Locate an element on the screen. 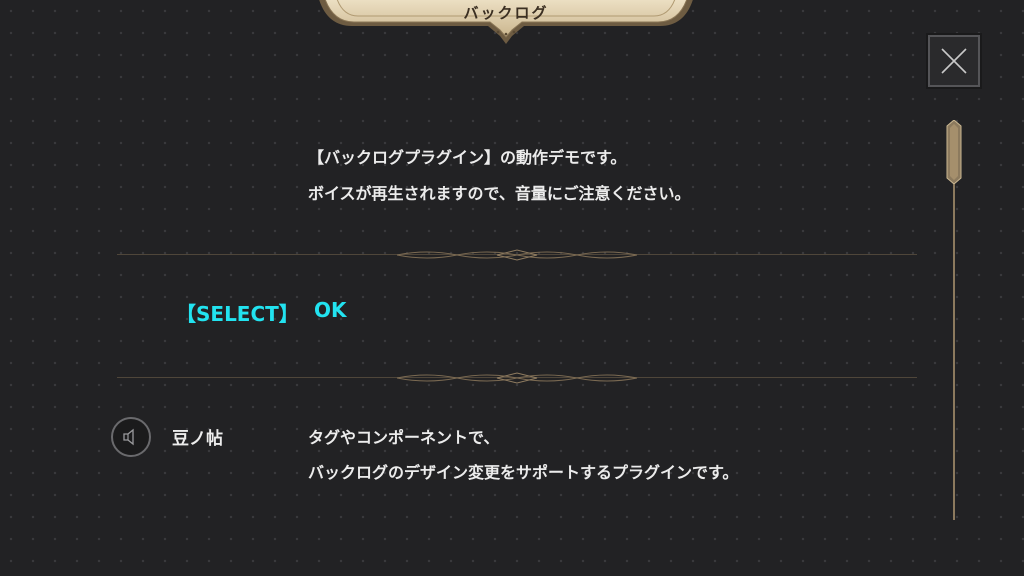 The height and width of the screenshot is (576, 1024). log-entry-1-line-2: ボイスが再生されますので、音量にご注意ください。 is located at coordinates (499, 193).